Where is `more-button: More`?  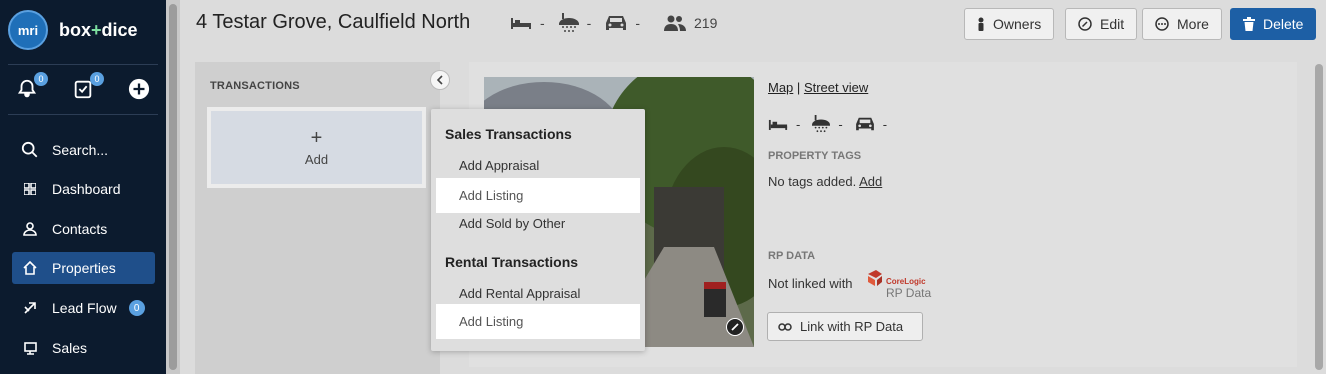
more-button: More is located at coordinates (1182, 24).